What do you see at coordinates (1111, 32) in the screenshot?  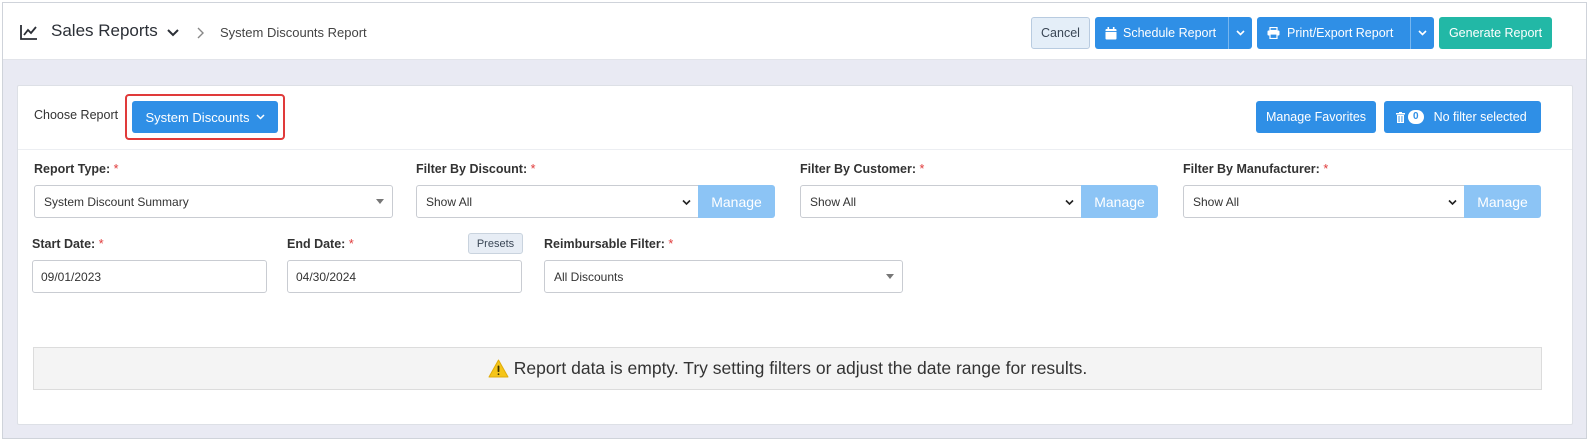 I see `calendar-icon` at bounding box center [1111, 32].